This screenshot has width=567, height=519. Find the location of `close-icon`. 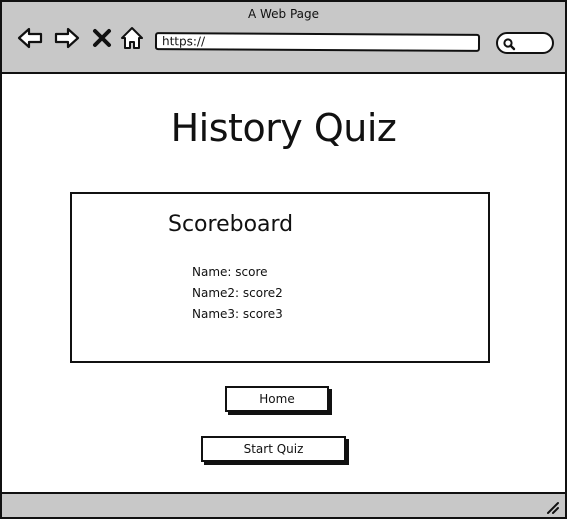

close-icon is located at coordinates (102, 38).